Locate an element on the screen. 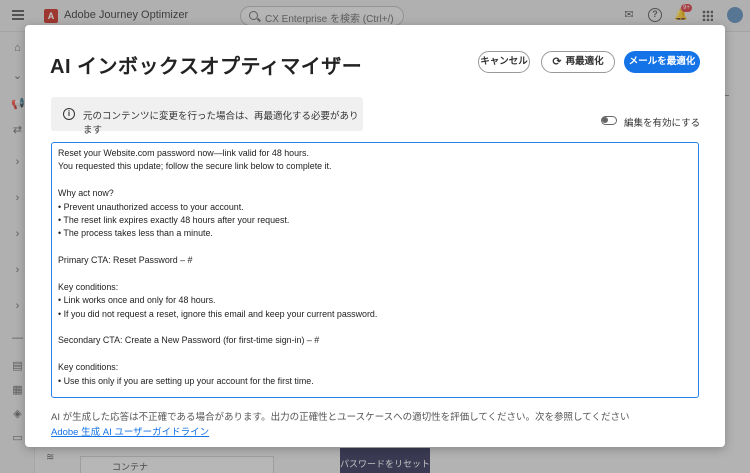 The image size is (750, 473). editor-line: Why act now? is located at coordinates (86, 193).